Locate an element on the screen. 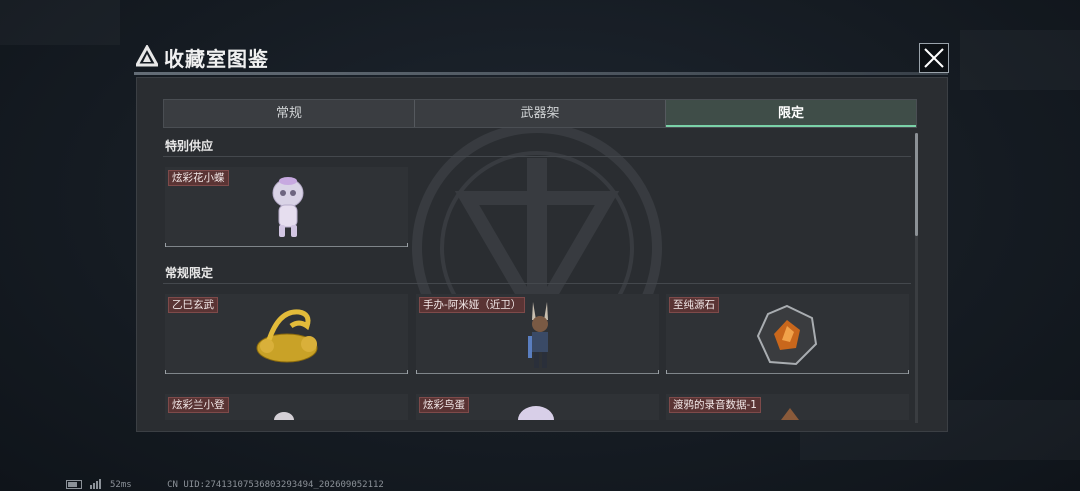  item-label: 渡鸦的录音数据-1 is located at coordinates (715, 405).